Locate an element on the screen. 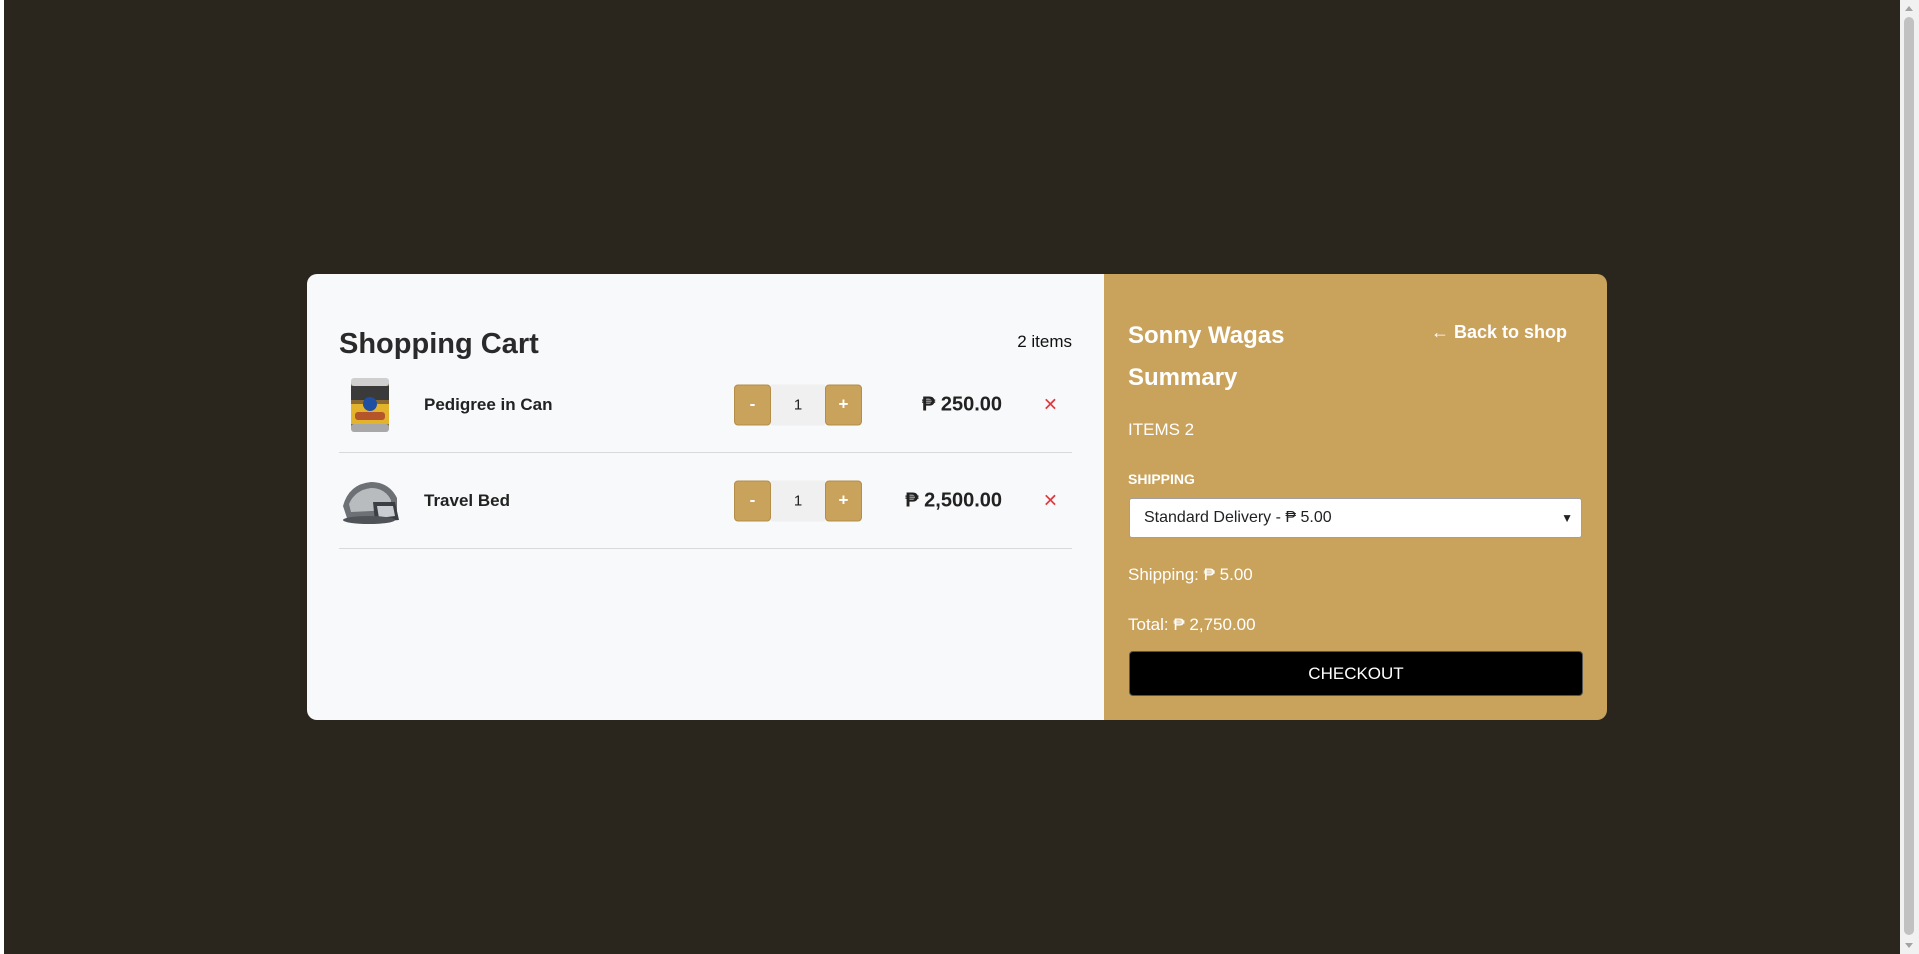 This screenshot has width=1919, height=954. pet-food-can-image is located at coordinates (370, 404).